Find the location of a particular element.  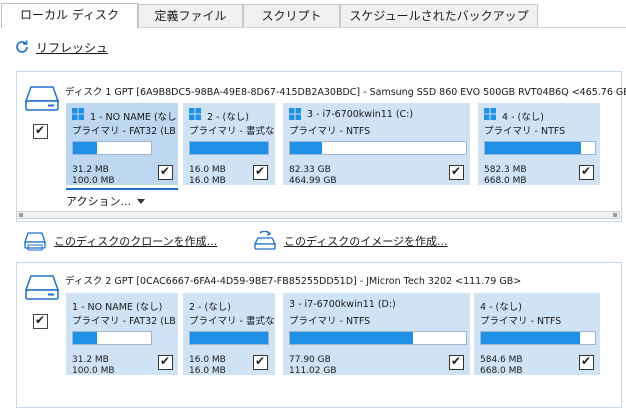

tab-scripts: スクリプト is located at coordinates (291, 15).